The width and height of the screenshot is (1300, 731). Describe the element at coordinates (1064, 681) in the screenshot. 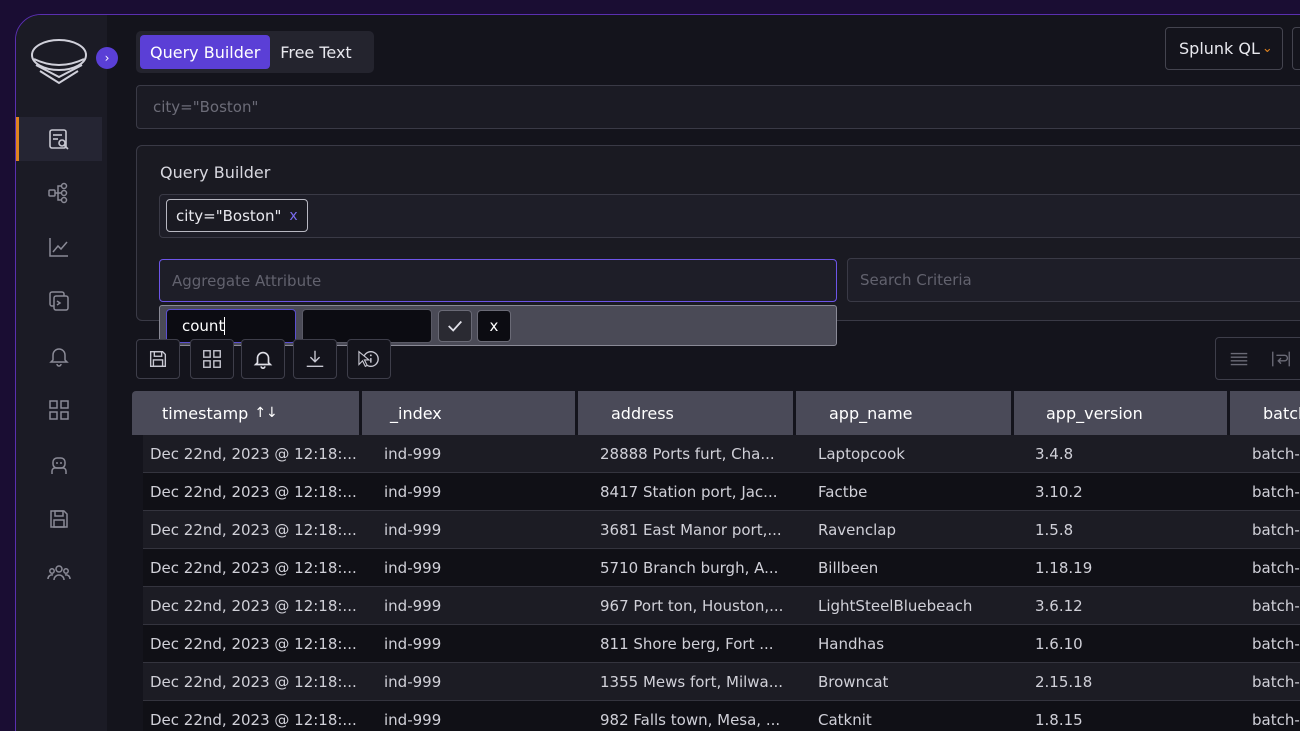

I see `table-cell-app-version: 2.15.18` at that location.